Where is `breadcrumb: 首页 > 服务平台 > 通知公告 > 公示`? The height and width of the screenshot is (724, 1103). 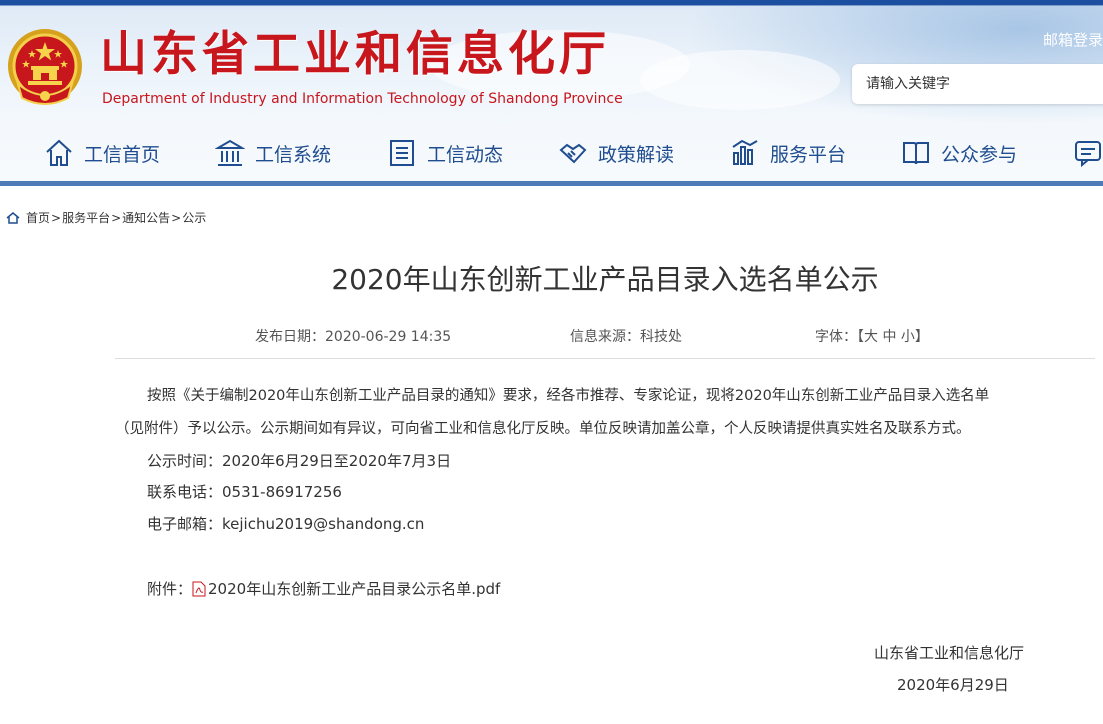
breadcrumb: 首页 > 服务平台 > 通知公告 > 公示 is located at coordinates (106, 217).